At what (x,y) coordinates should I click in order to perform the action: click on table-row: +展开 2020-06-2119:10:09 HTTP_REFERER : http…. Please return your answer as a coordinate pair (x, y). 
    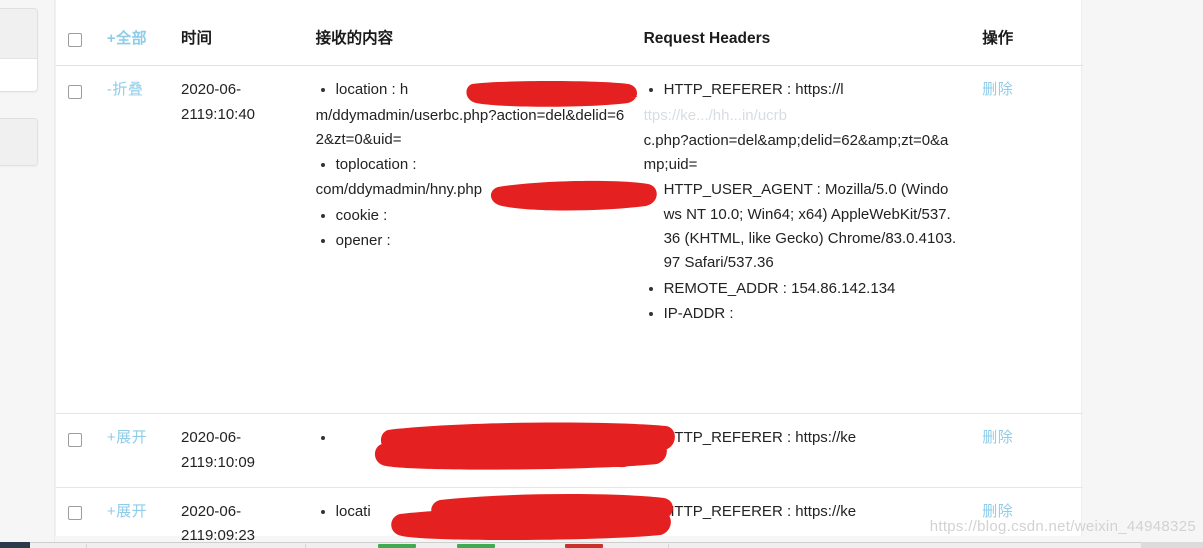
    Looking at the image, I should click on (569, 450).